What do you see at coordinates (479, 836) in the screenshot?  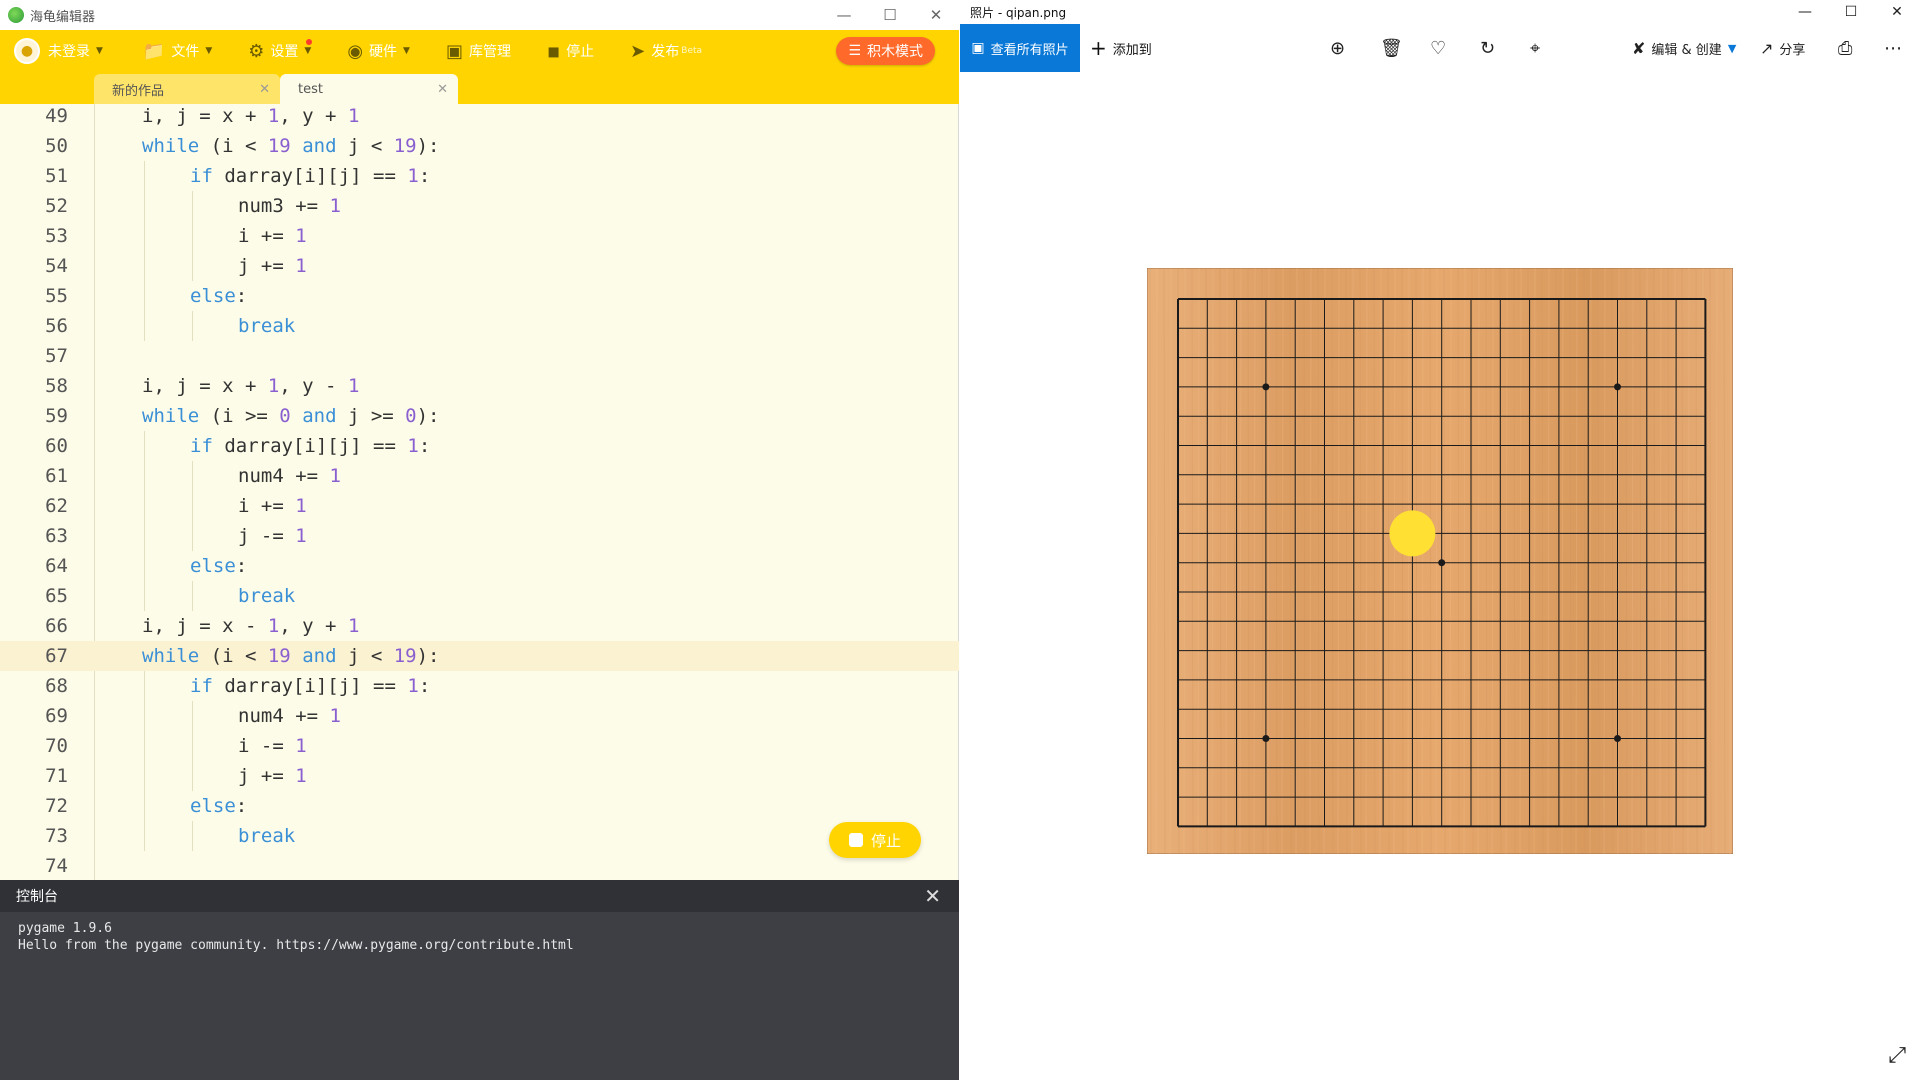 I see `code-line: 73 break` at bounding box center [479, 836].